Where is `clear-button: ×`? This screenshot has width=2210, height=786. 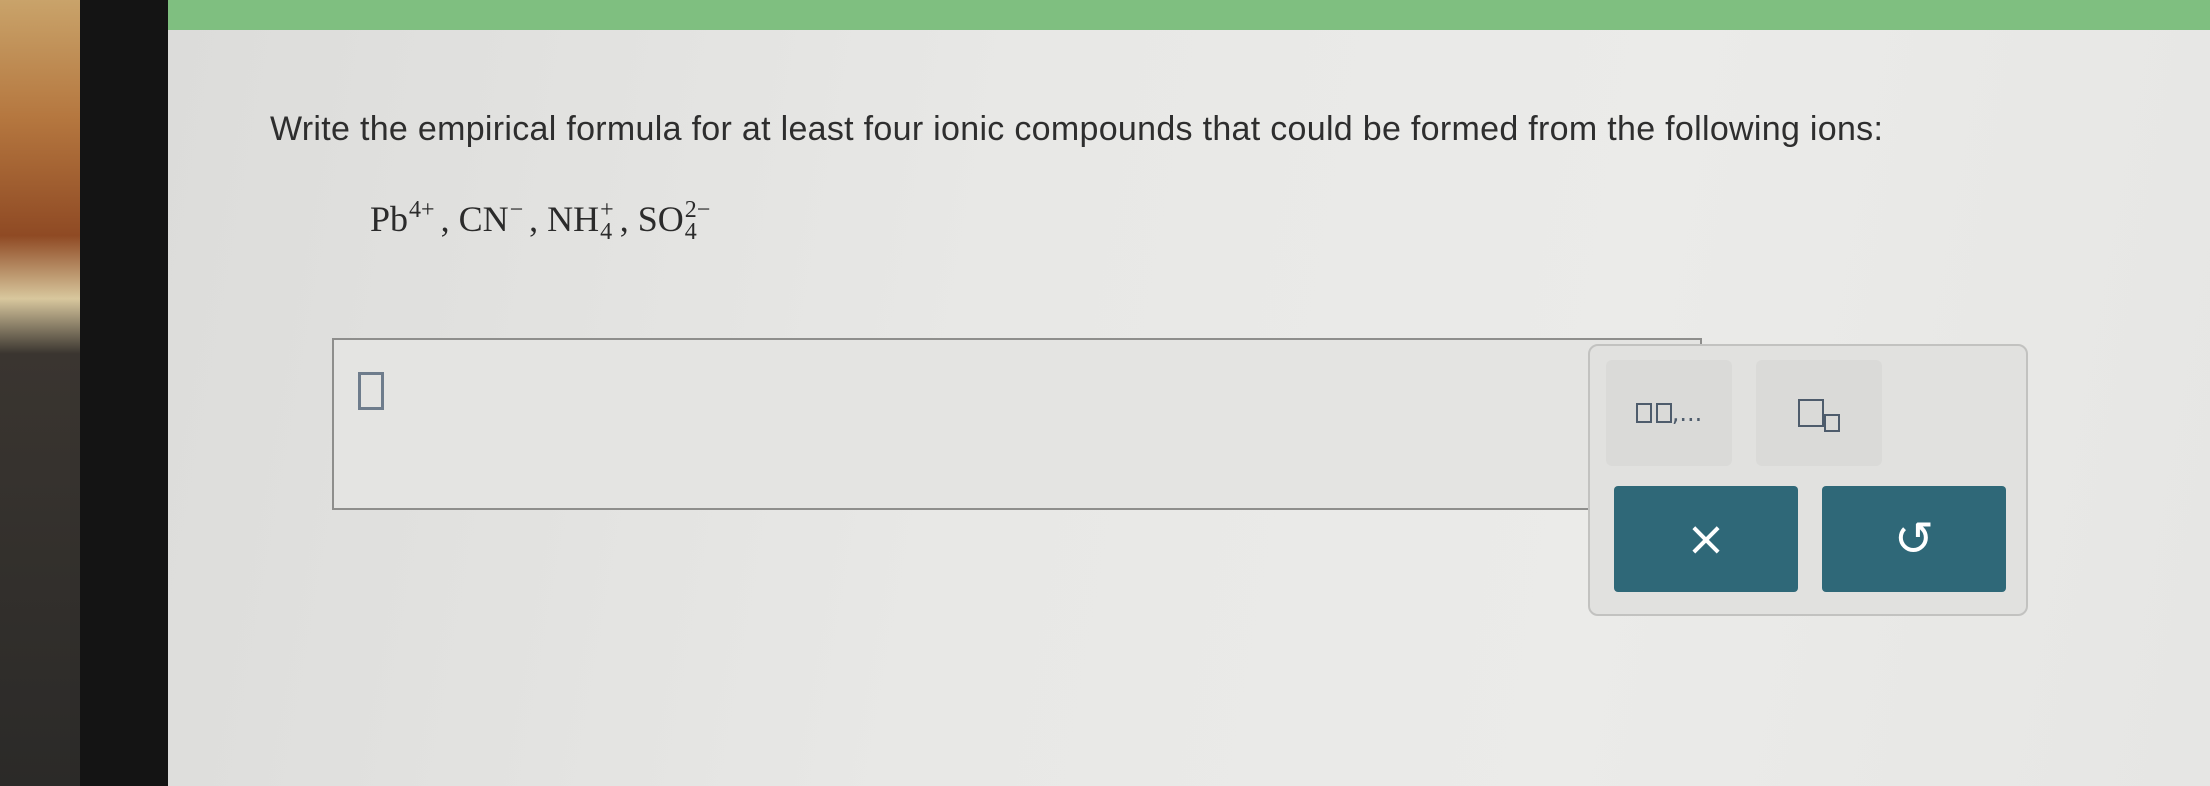
clear-button: × is located at coordinates (1706, 539).